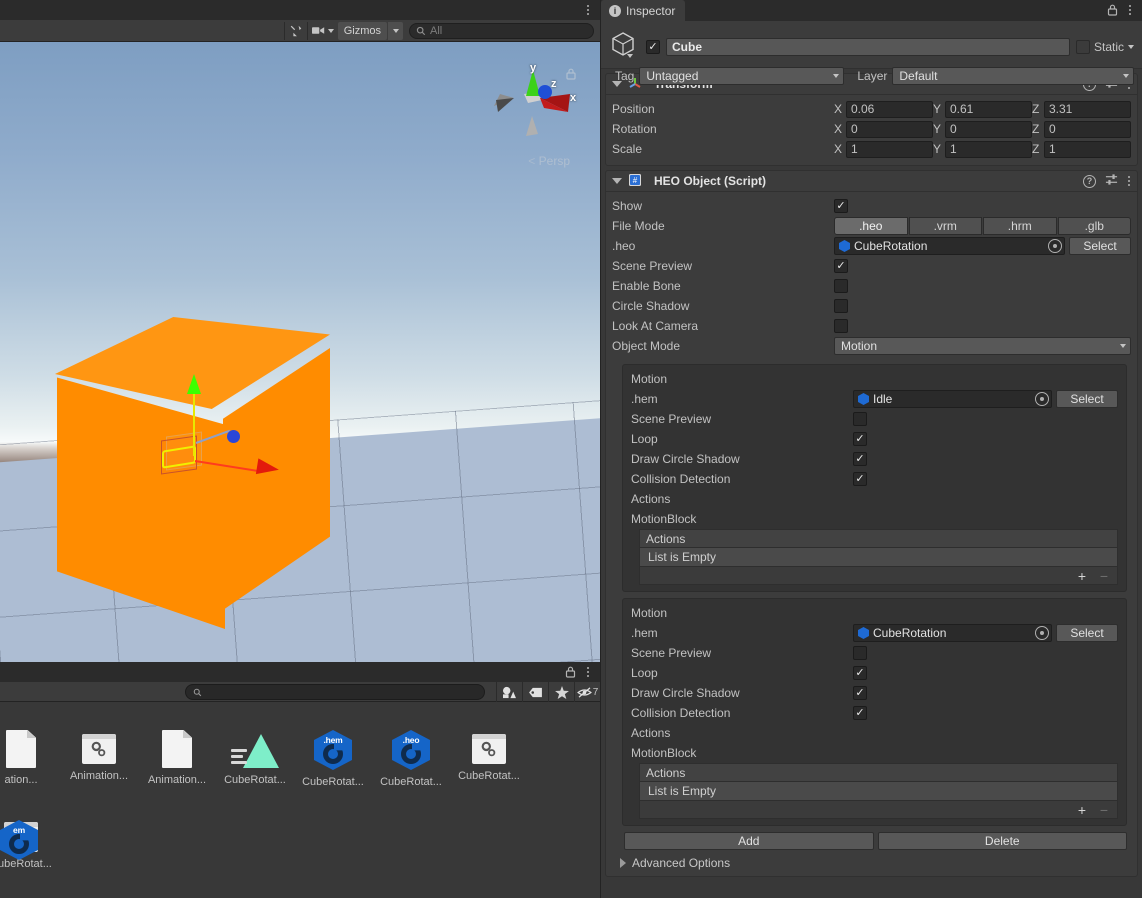 The width and height of the screenshot is (1142, 898). I want to click on heo-object-header: # HEO Object (Script) ?, so click(871, 181).